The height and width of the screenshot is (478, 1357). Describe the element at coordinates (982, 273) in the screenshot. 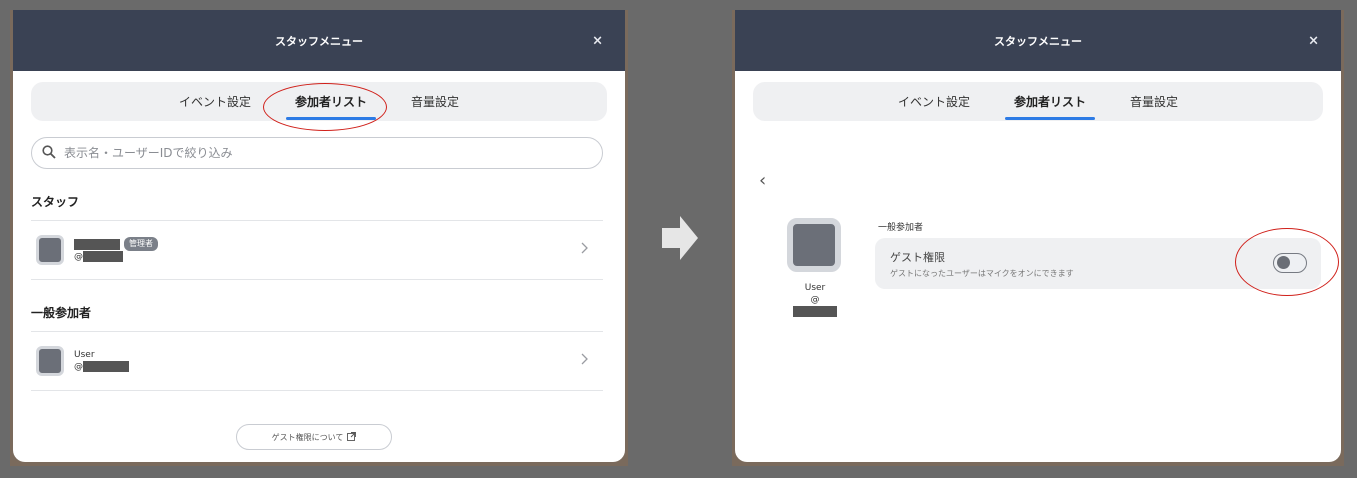

I see `permission-description: ゲストになったユーザーはマイクをオンにできます` at that location.